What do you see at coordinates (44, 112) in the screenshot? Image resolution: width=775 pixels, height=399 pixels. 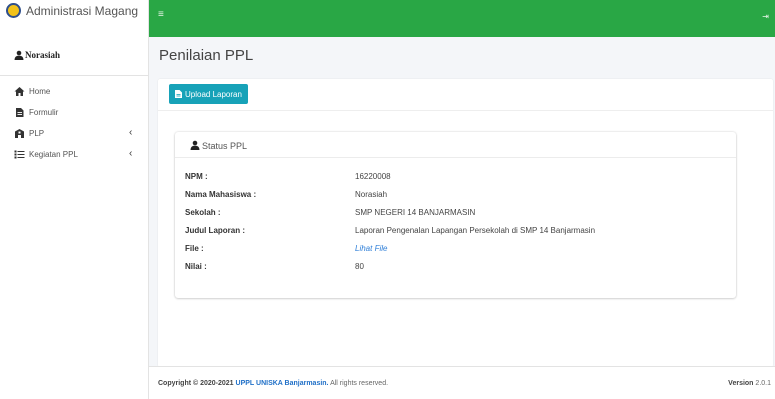 I see `sidebar-item-label: Formulir` at bounding box center [44, 112].